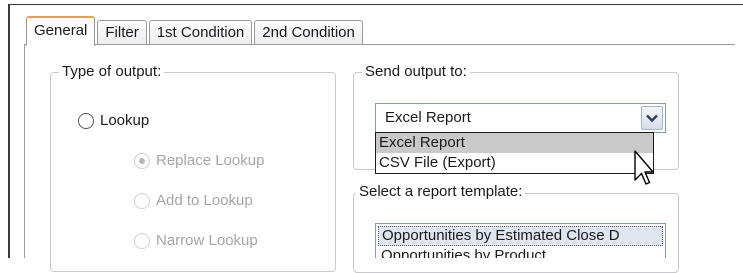  Describe the element at coordinates (112, 71) in the screenshot. I see `type-of-output-title: Type of output:` at that location.